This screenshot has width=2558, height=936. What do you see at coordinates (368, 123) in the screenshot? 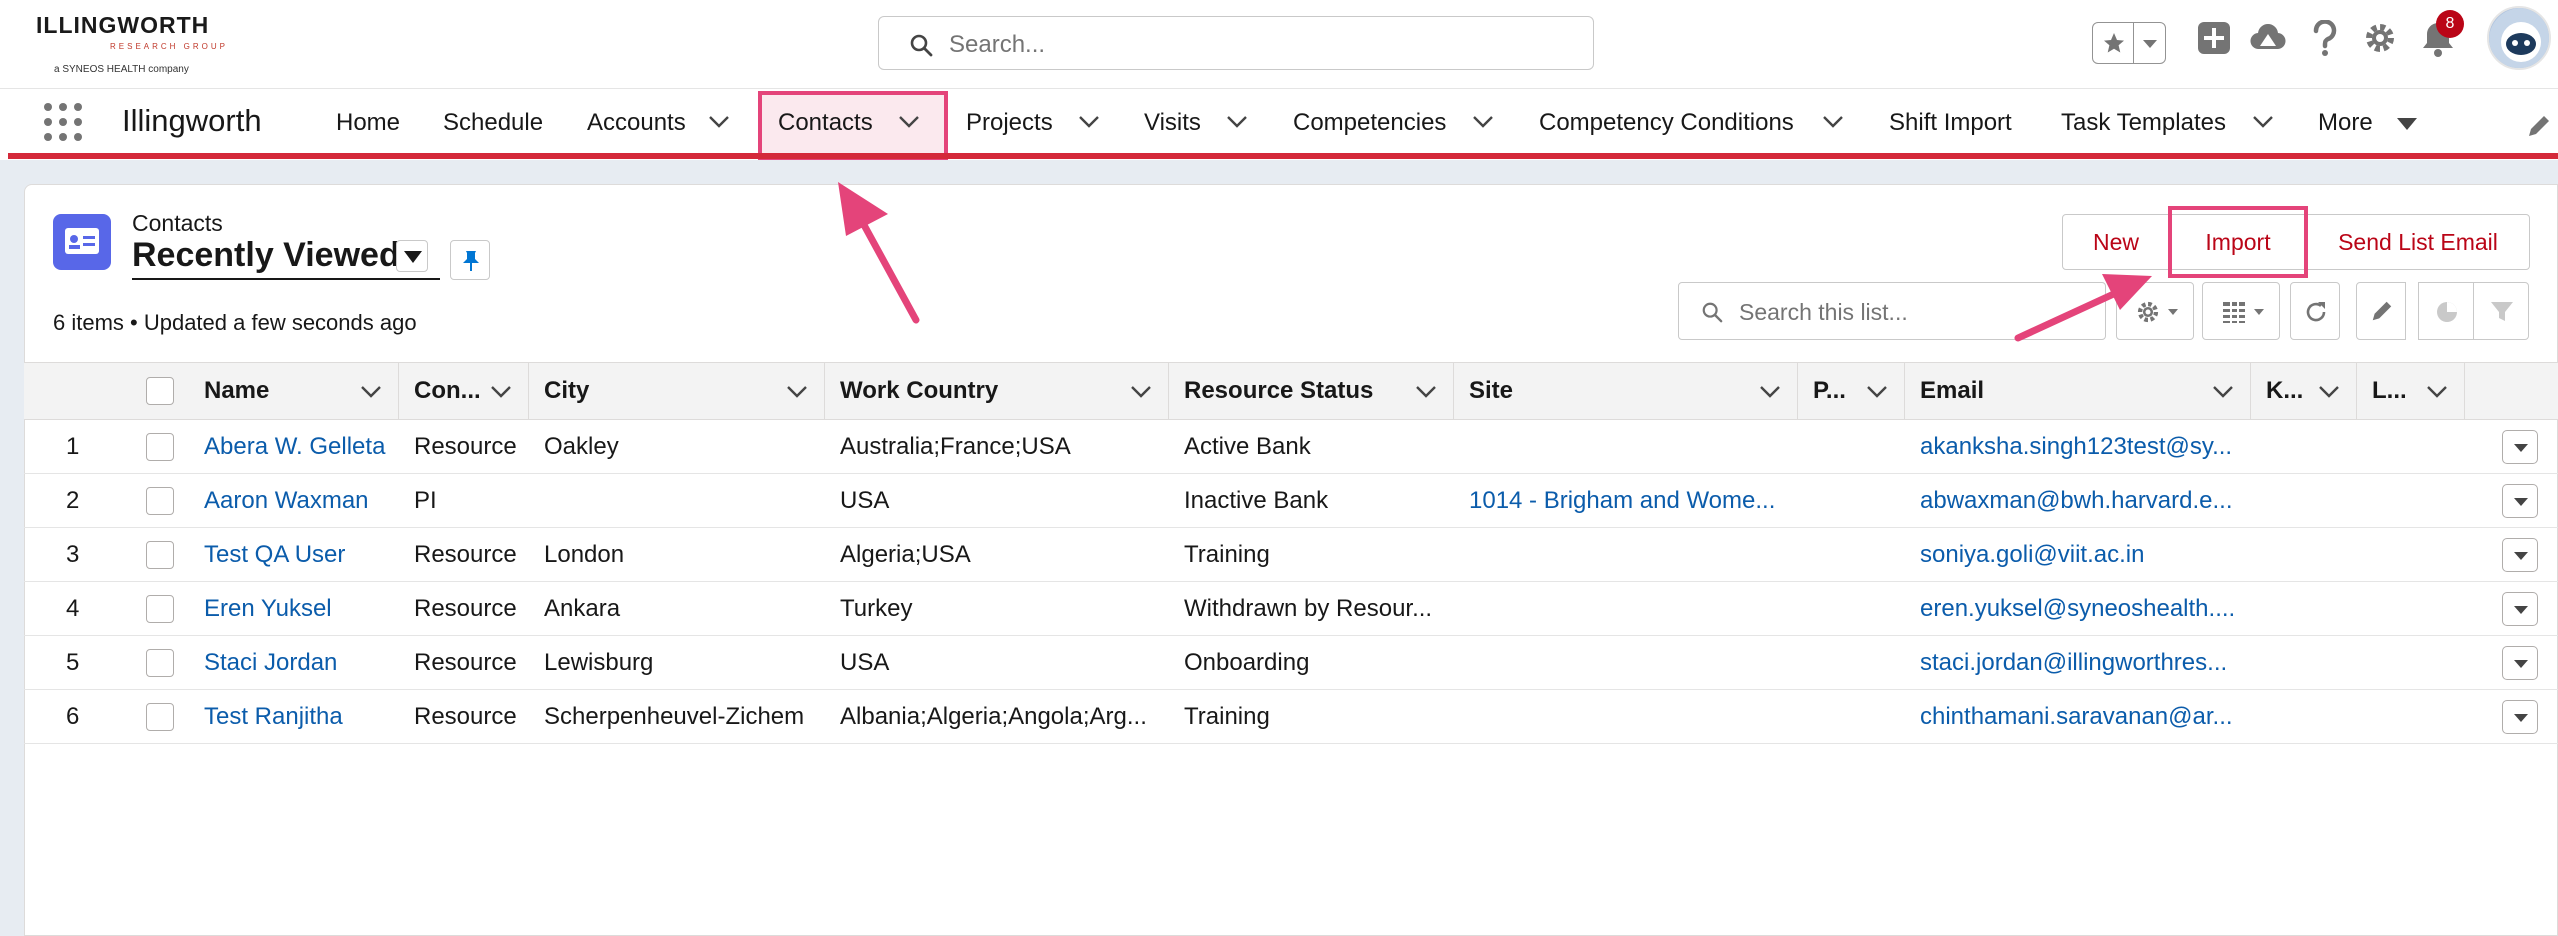
I see `nav-item-home: Home` at bounding box center [368, 123].